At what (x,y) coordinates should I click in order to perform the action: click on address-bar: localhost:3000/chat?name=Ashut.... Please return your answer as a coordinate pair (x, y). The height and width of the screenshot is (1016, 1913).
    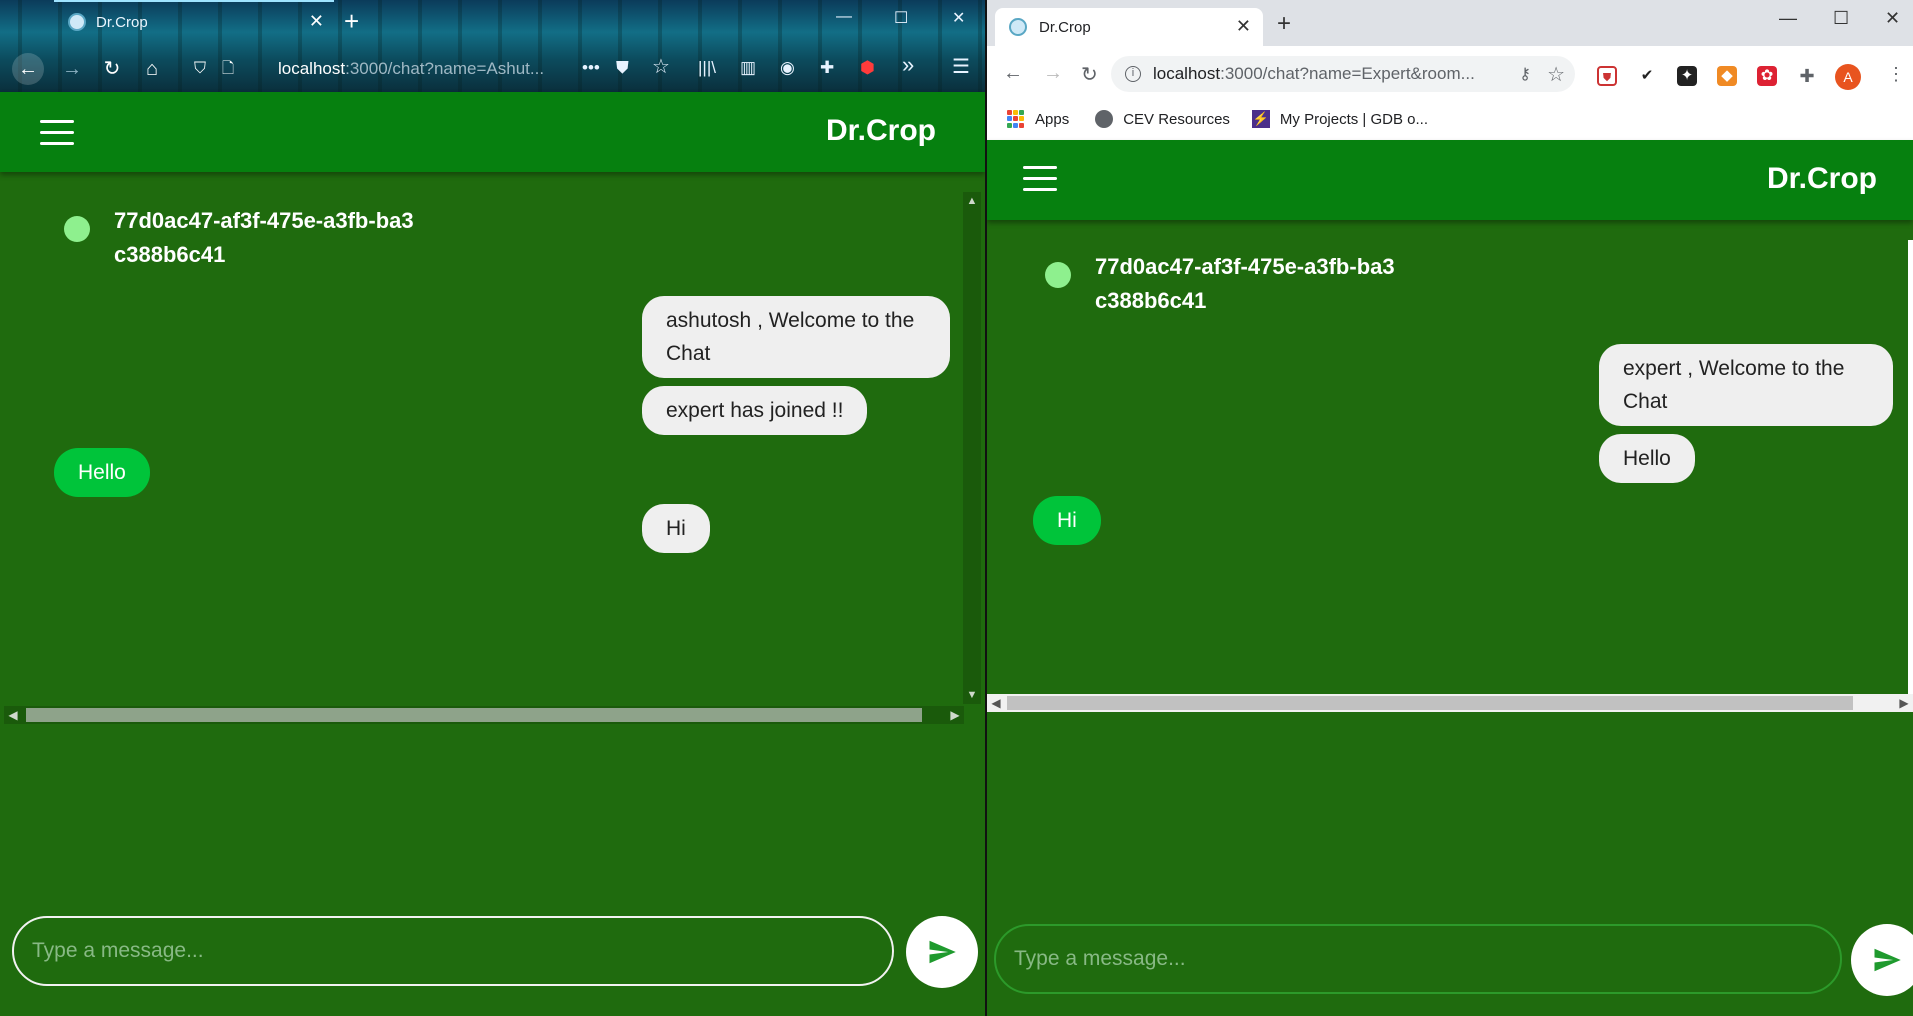
    Looking at the image, I should click on (443, 69).